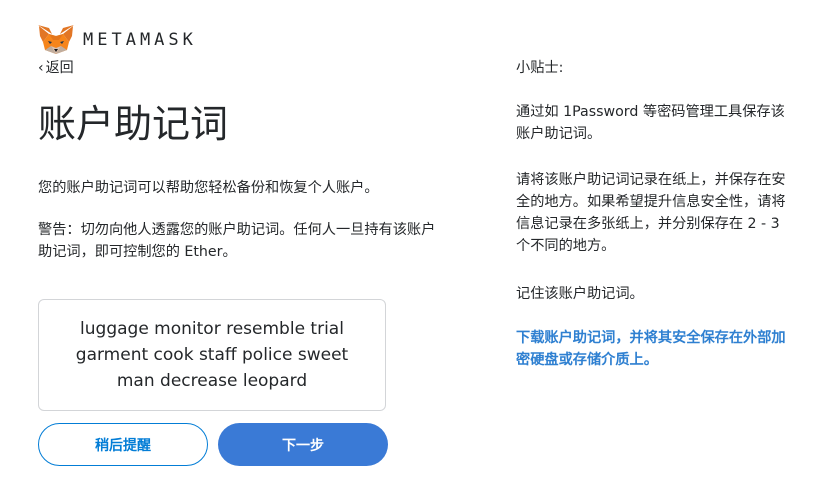 This screenshot has height=479, width=815. What do you see at coordinates (140, 40) in the screenshot?
I see `brand-wordmark: METAMASK` at bounding box center [140, 40].